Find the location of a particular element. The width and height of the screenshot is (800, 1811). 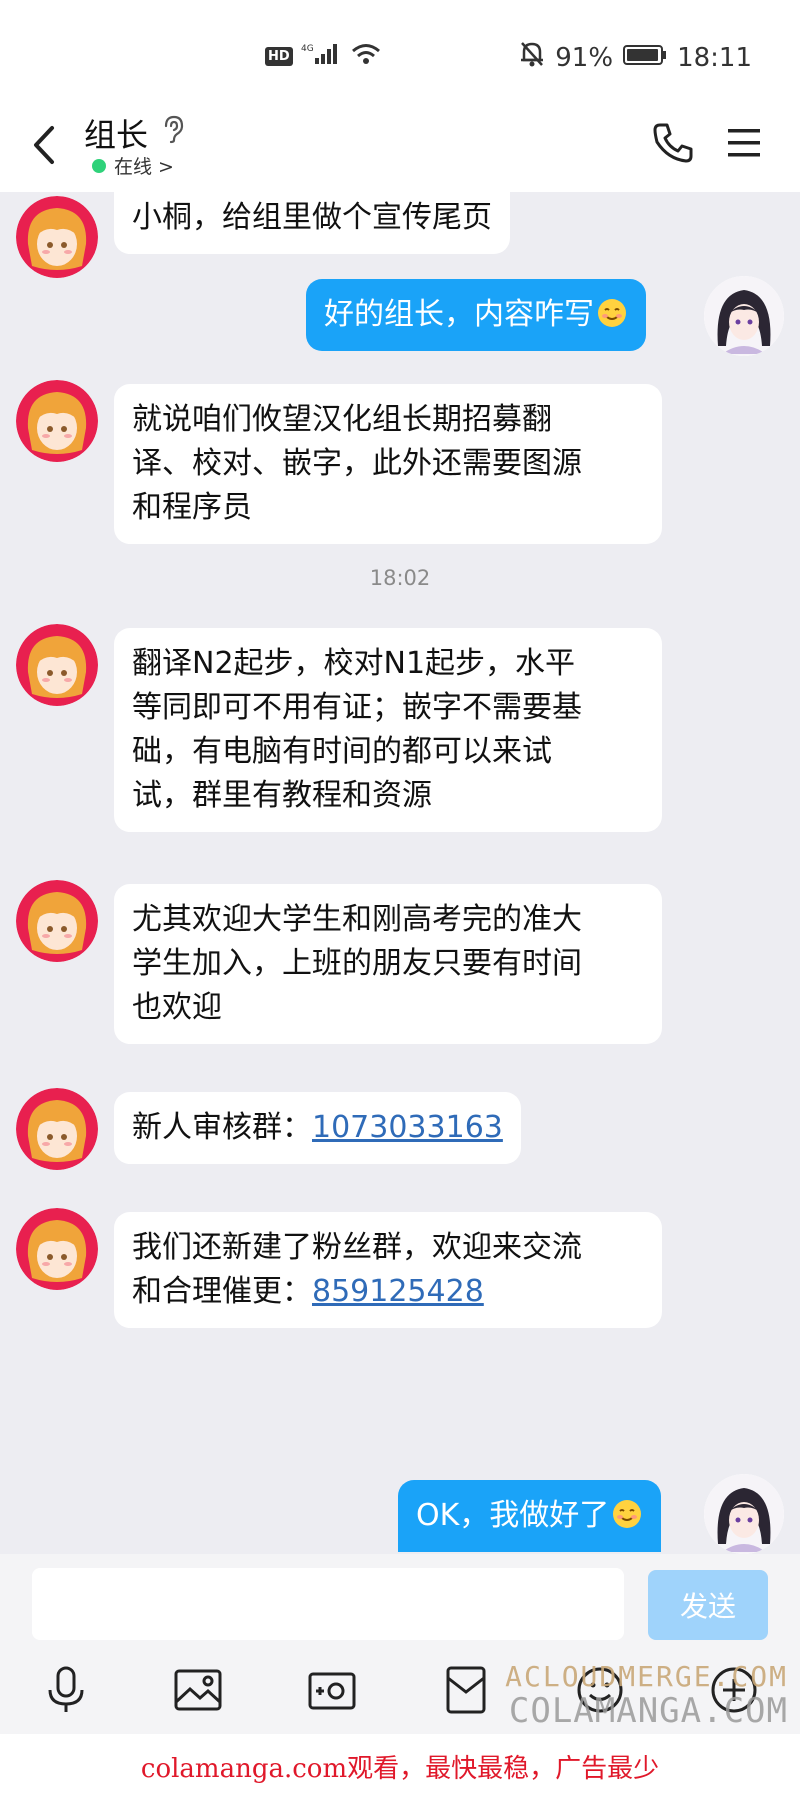

message-line: 和合理催更：859125428 is located at coordinates (388, 1292).